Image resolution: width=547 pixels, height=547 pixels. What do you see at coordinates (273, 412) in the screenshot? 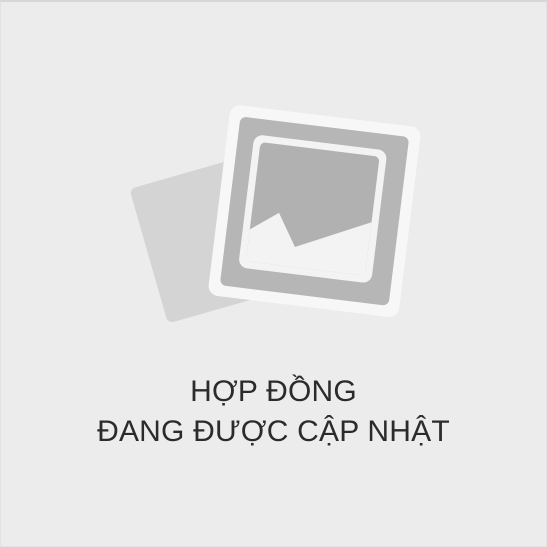
I see `placeholder-message: HỢP ĐỒNG ĐANG ĐƯỢC CẬP NHẬT` at bounding box center [273, 412].